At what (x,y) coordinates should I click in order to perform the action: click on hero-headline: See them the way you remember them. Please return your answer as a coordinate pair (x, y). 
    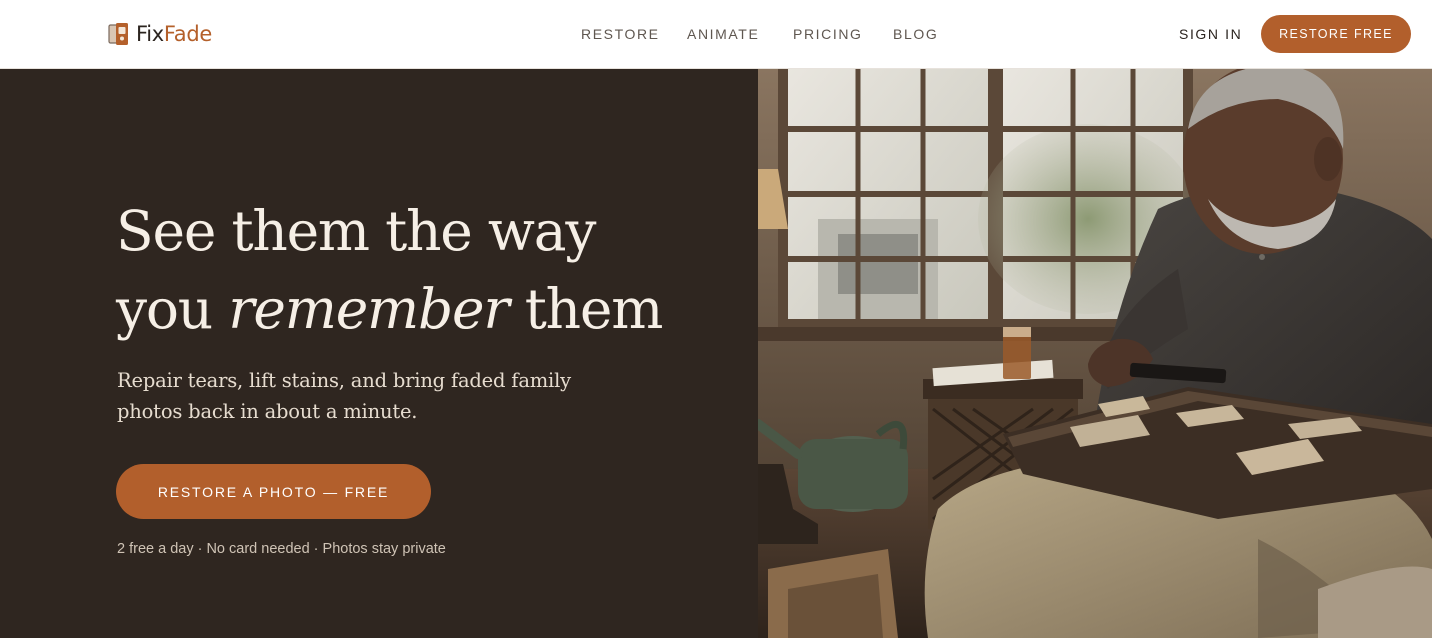
    Looking at the image, I should click on (396, 270).